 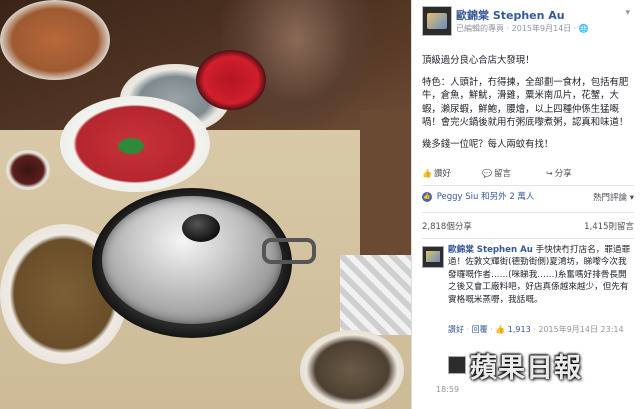 What do you see at coordinates (609, 226) in the screenshot?
I see `comment-count: 1,415則留言` at bounding box center [609, 226].